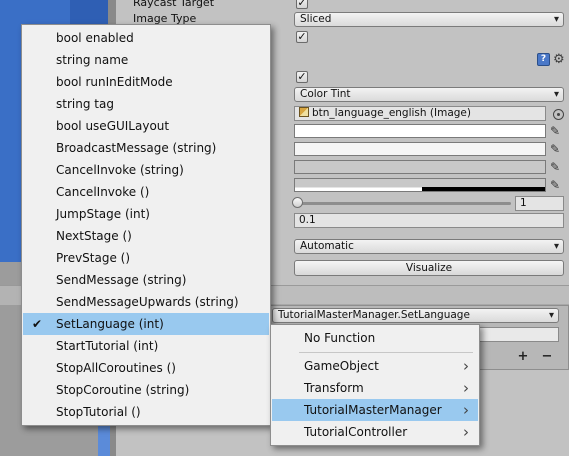 This screenshot has height=456, width=569. What do you see at coordinates (420, 131) in the screenshot?
I see `normal-color-swatch` at bounding box center [420, 131].